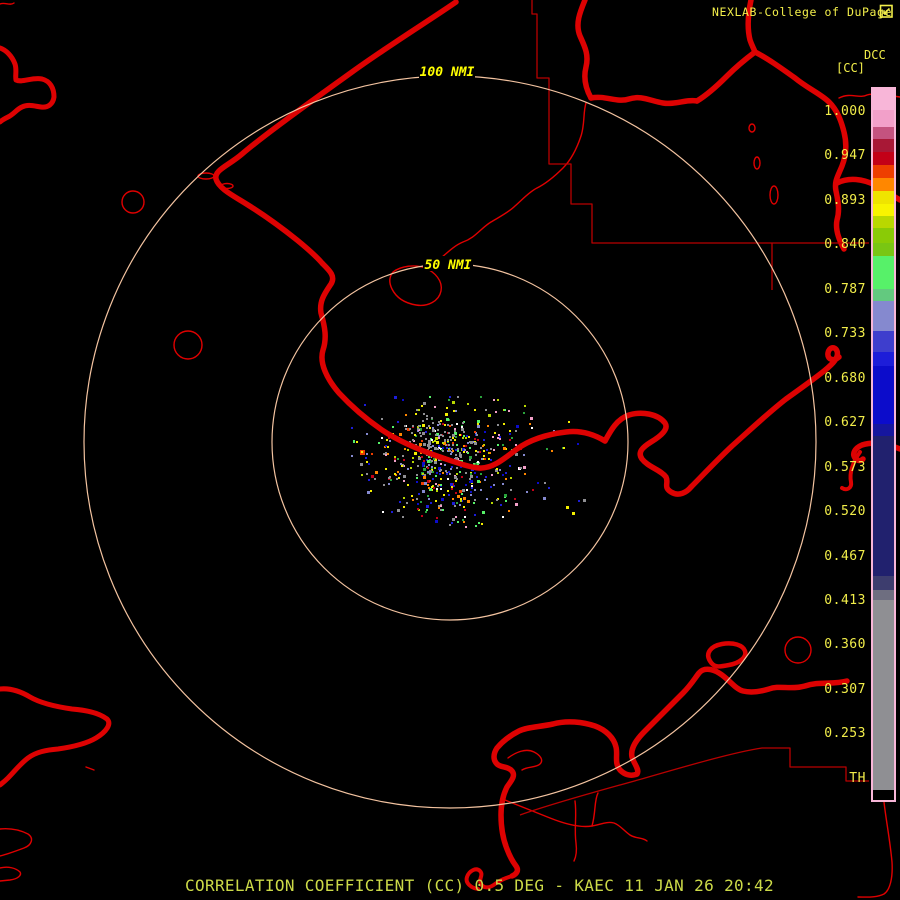  I want to click on coastline-stub-right-b, so click(851, 471).